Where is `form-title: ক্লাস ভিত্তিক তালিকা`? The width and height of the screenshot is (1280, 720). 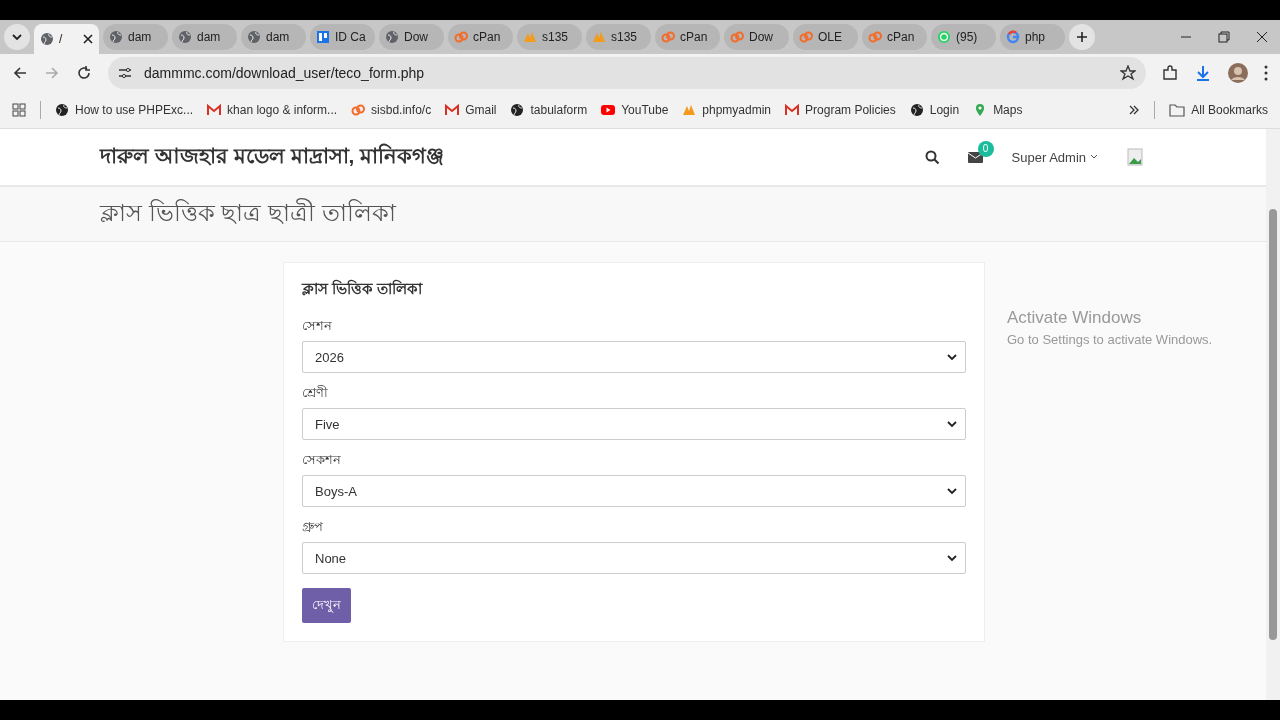 form-title: ক্লাস ভিত্তিক তালিকা is located at coordinates (362, 288).